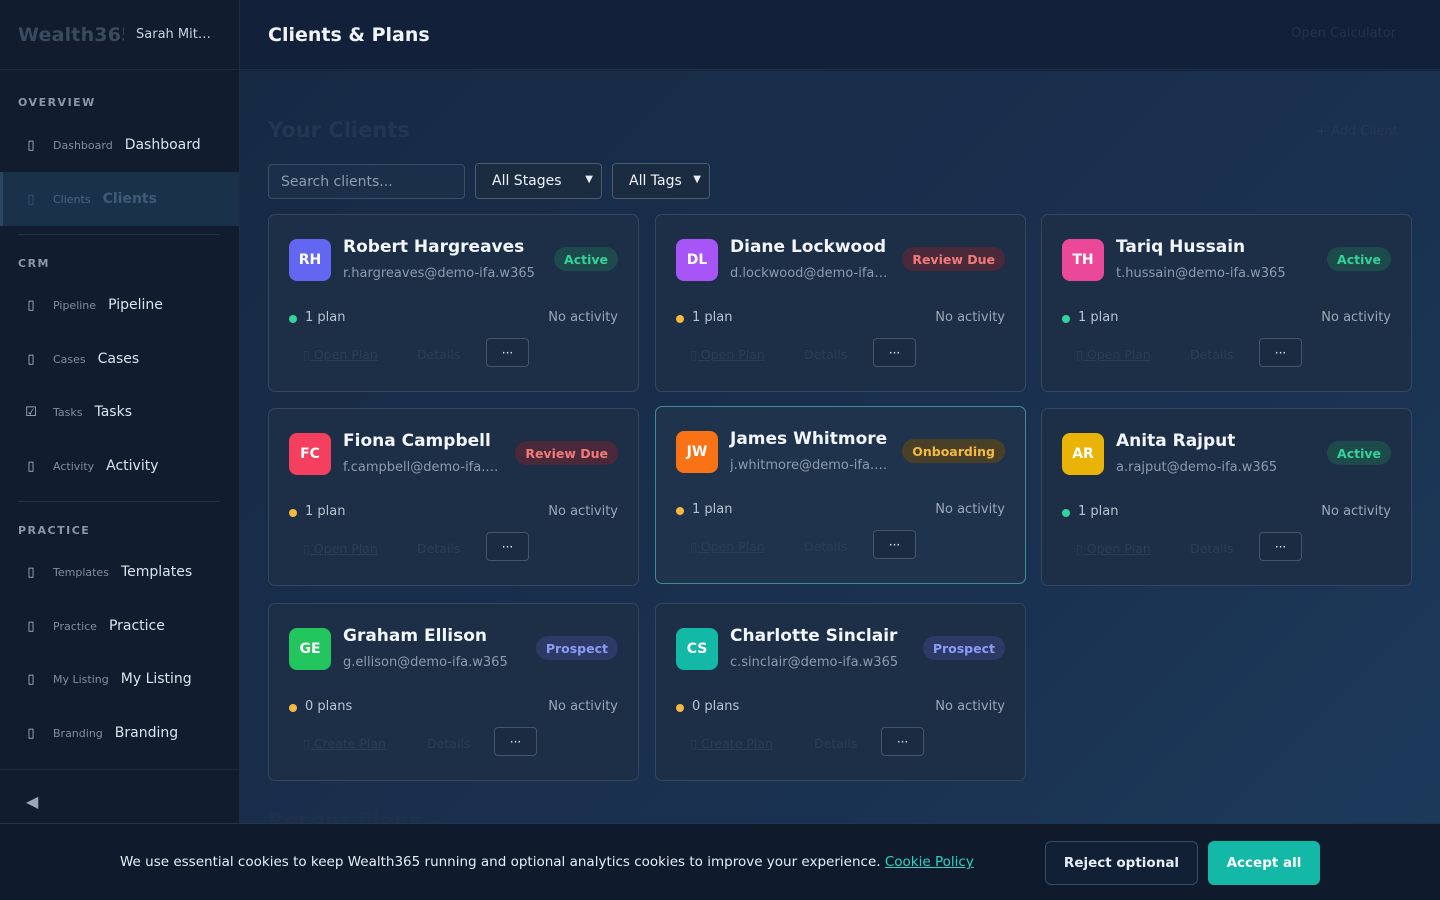 The image size is (1440, 900). Describe the element at coordinates (1264, 863) in the screenshot. I see `accept-all-button: Accept all` at that location.